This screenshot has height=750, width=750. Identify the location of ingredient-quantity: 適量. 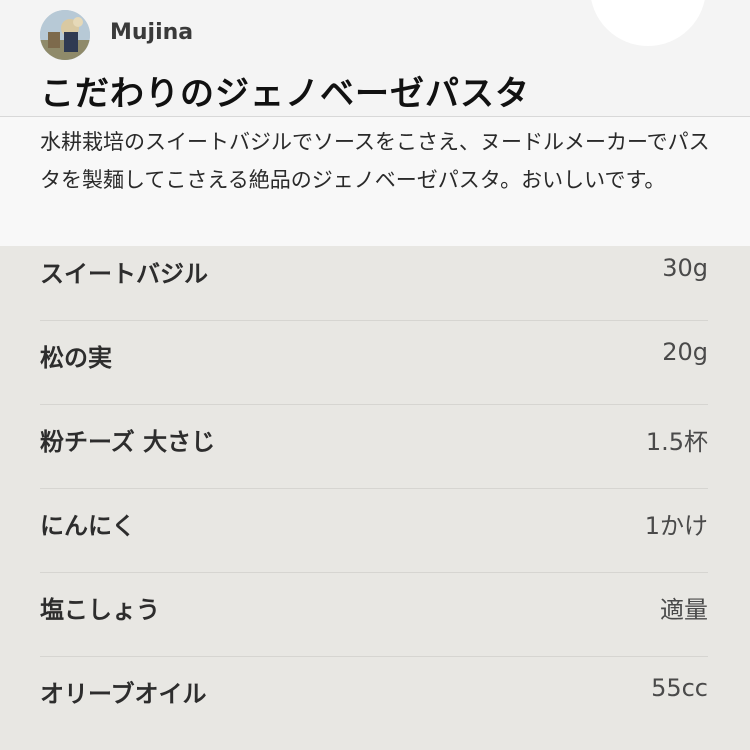
(684, 610).